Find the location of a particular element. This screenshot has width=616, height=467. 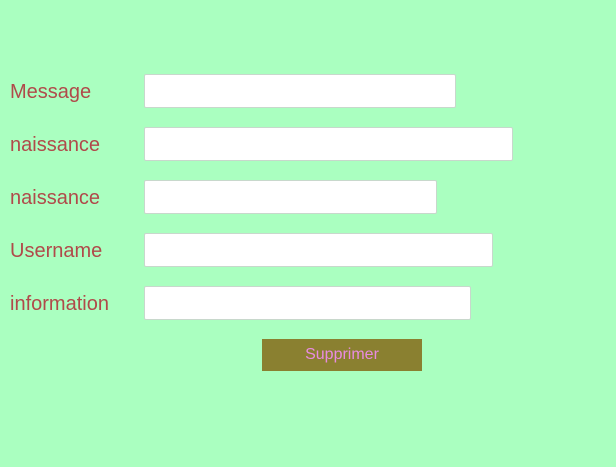

form-row-information: information is located at coordinates (308, 303).